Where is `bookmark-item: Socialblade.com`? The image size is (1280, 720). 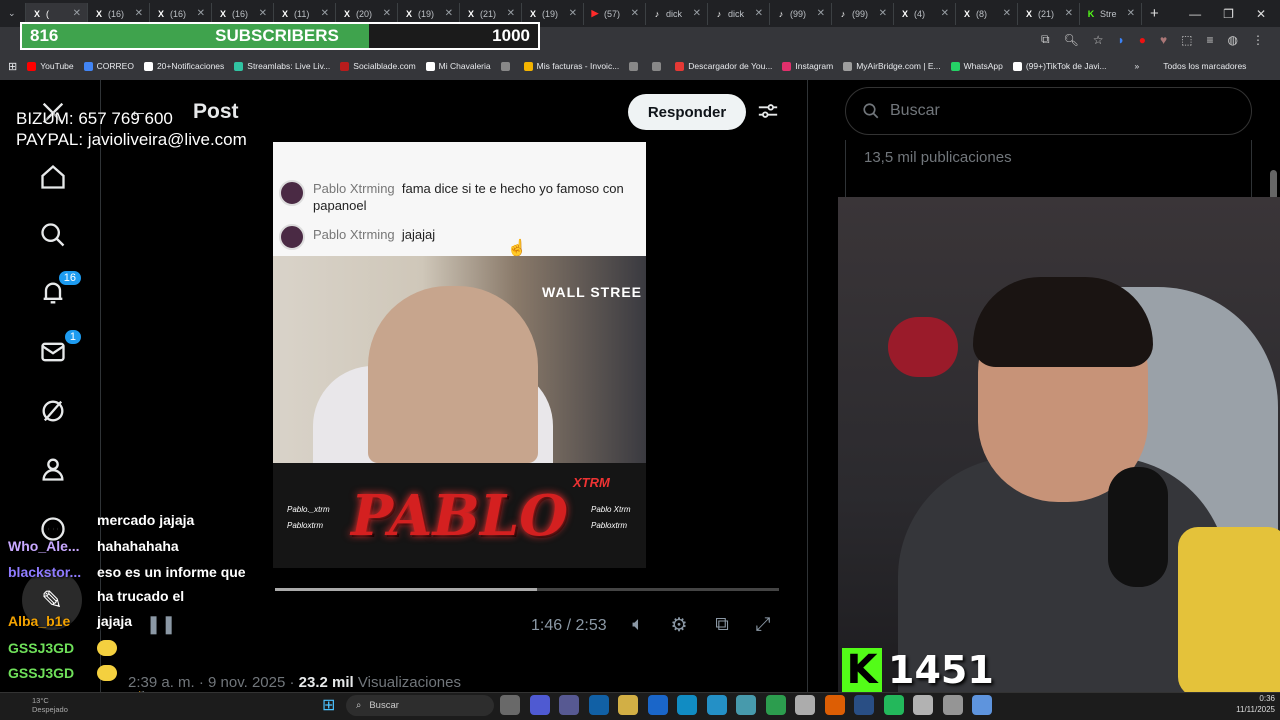 bookmark-item: Socialblade.com is located at coordinates (378, 66).